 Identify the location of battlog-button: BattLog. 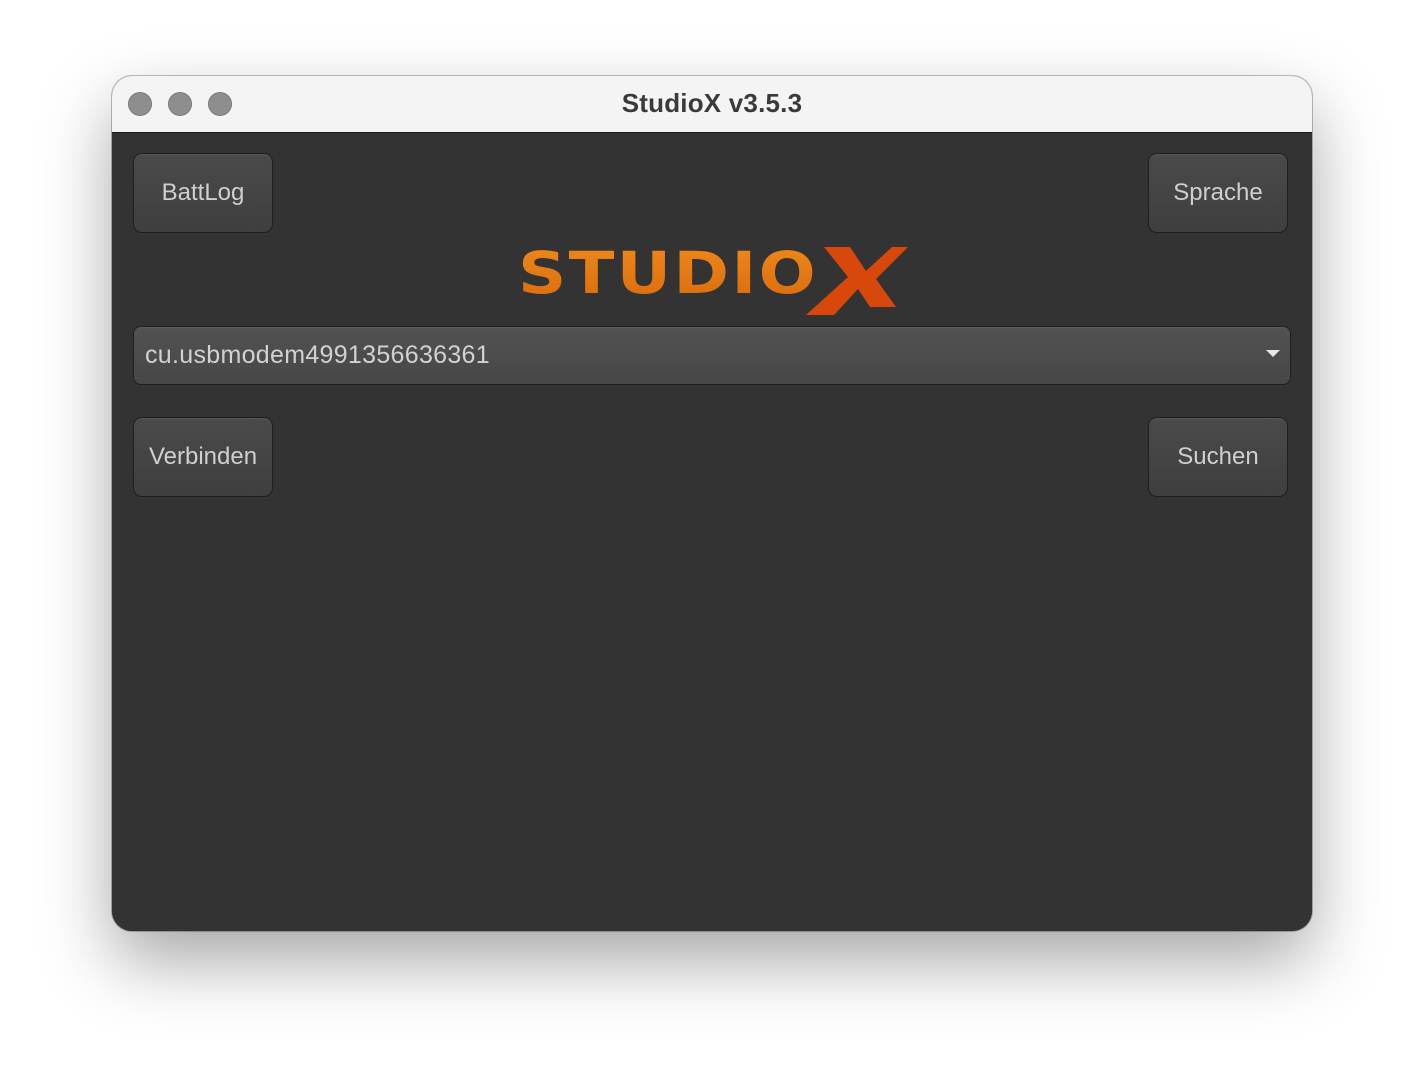
(203, 193).